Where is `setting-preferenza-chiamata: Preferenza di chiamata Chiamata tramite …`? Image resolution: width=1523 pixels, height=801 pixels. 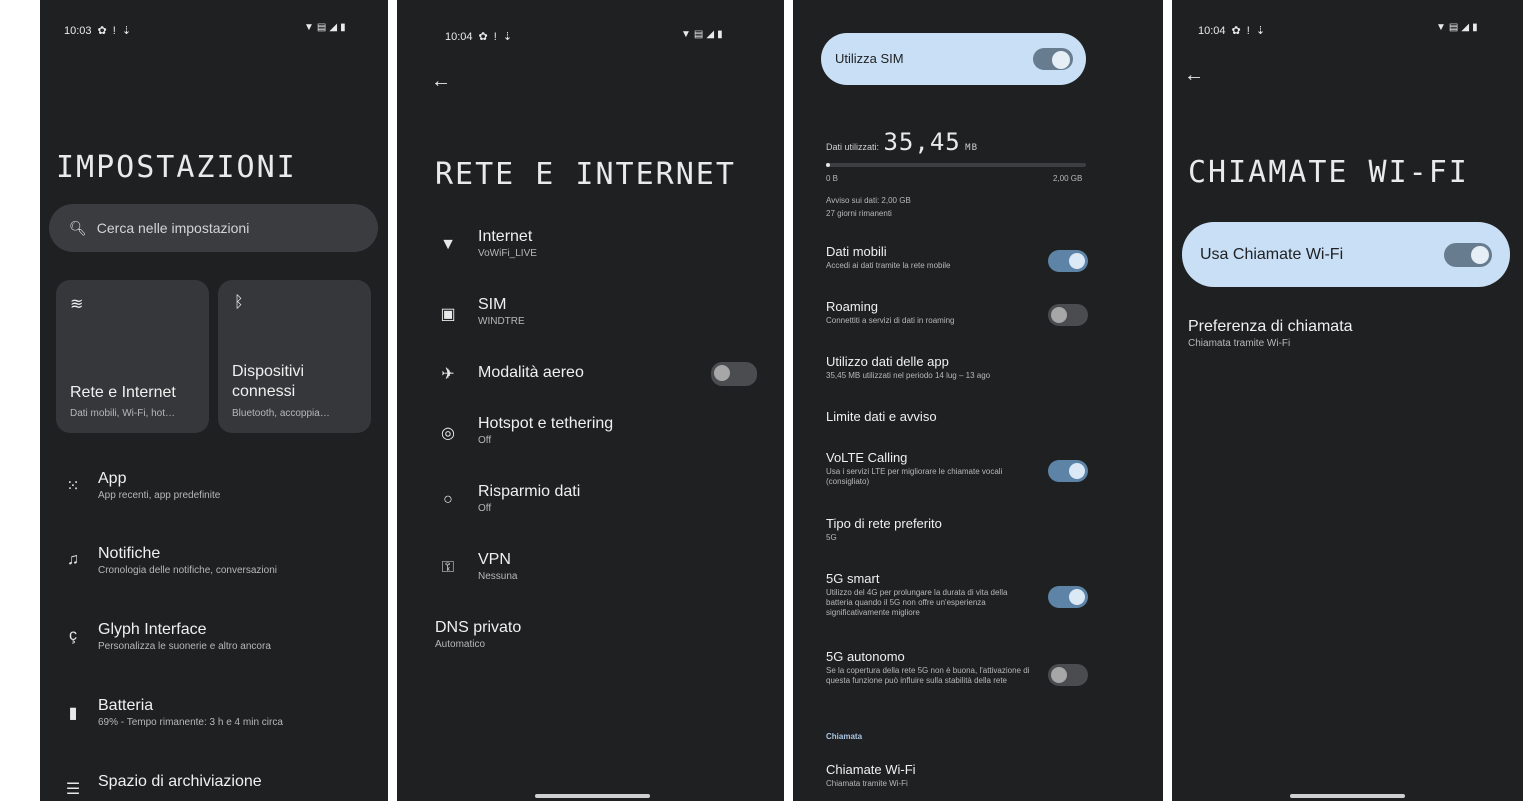 setting-preferenza-chiamata: Preferenza di chiamata Chiamata tramite … is located at coordinates (1347, 338).